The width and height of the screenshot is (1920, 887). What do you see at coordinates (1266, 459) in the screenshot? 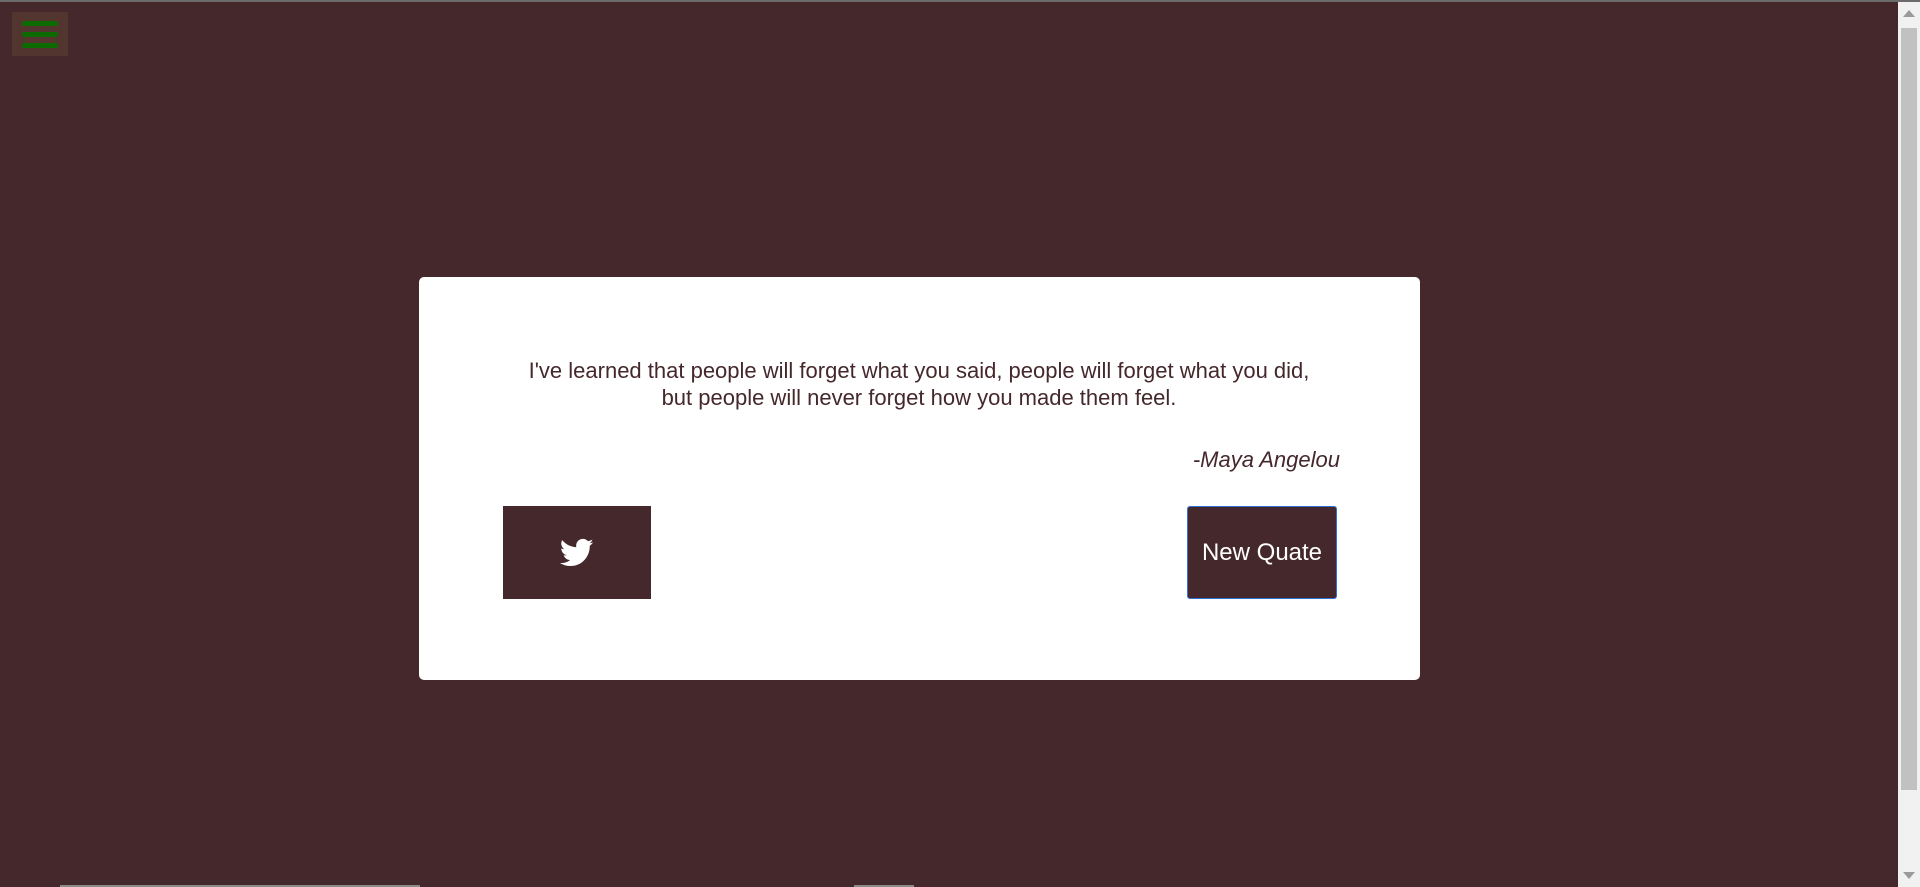
I see `quote-author: -Maya Angelou` at bounding box center [1266, 459].